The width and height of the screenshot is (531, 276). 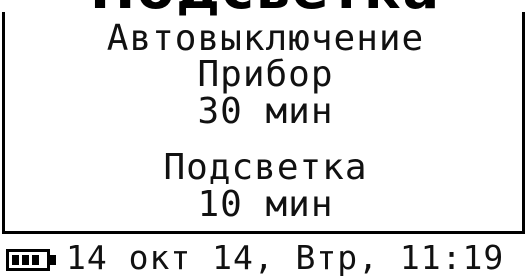 What do you see at coordinates (265, 112) in the screenshot?
I see `device-setting-value: 30 мин` at bounding box center [265, 112].